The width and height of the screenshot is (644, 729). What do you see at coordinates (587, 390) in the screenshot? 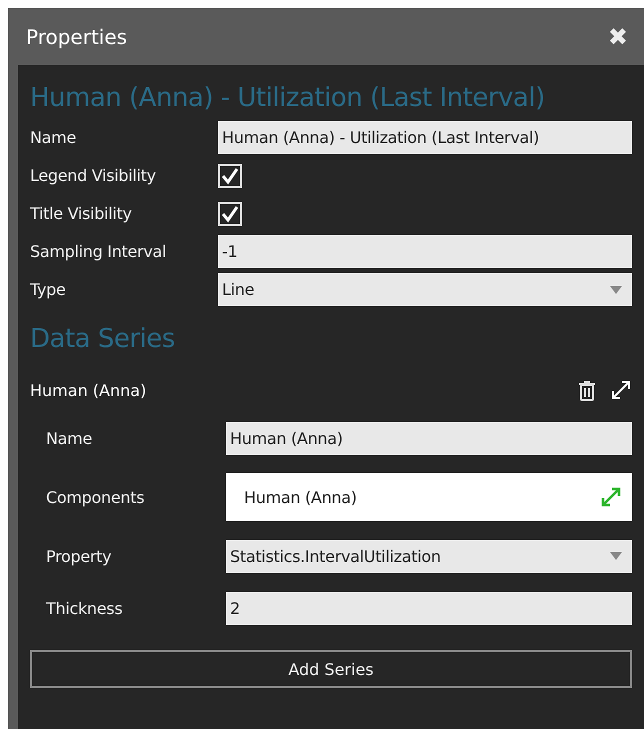
I see `trash-icon` at bounding box center [587, 390].